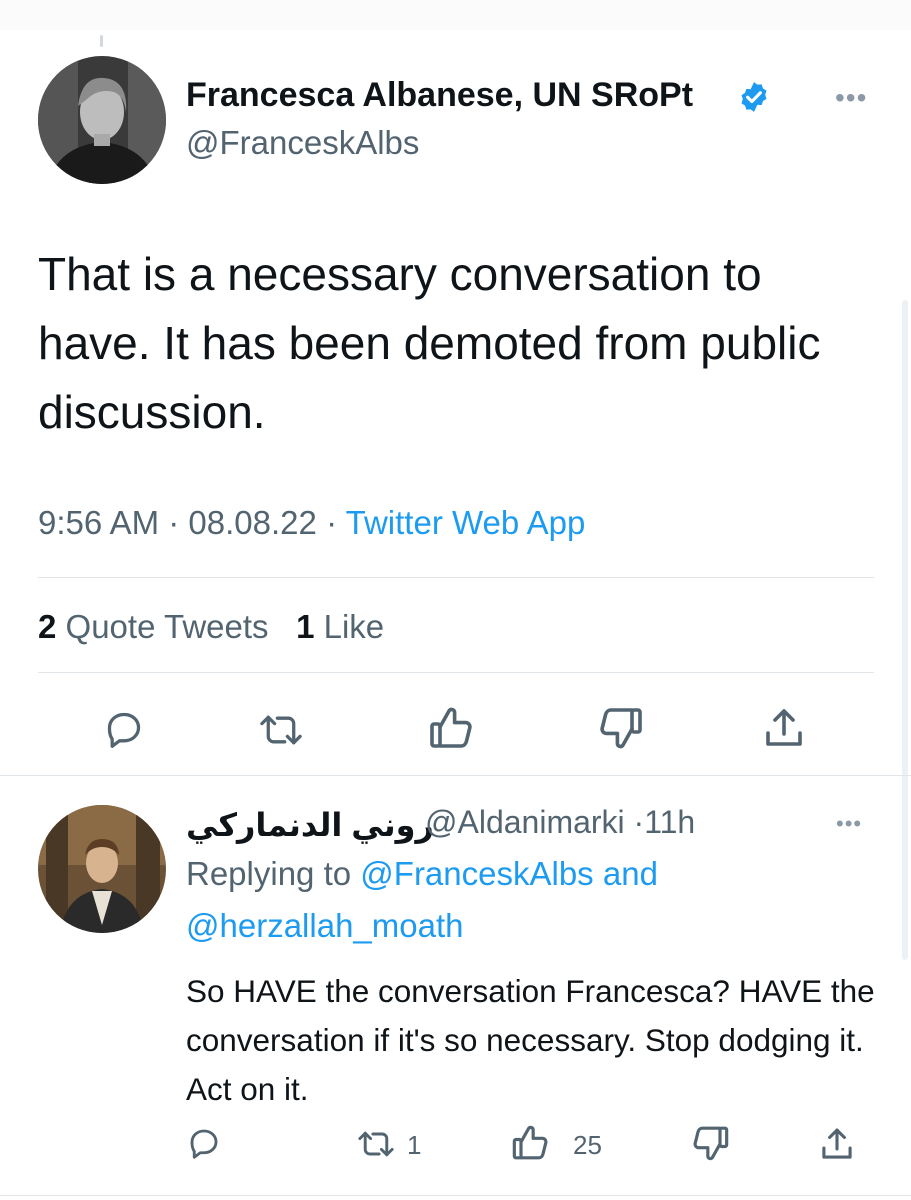 The width and height of the screenshot is (911, 1200). What do you see at coordinates (710, 1144) in the screenshot?
I see `reply-dislike-icon` at bounding box center [710, 1144].